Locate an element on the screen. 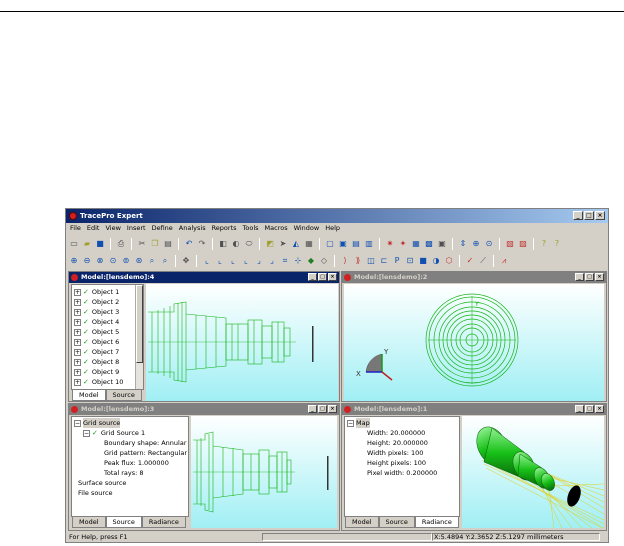  view-back-icon: ⌟ is located at coordinates (272, 261).